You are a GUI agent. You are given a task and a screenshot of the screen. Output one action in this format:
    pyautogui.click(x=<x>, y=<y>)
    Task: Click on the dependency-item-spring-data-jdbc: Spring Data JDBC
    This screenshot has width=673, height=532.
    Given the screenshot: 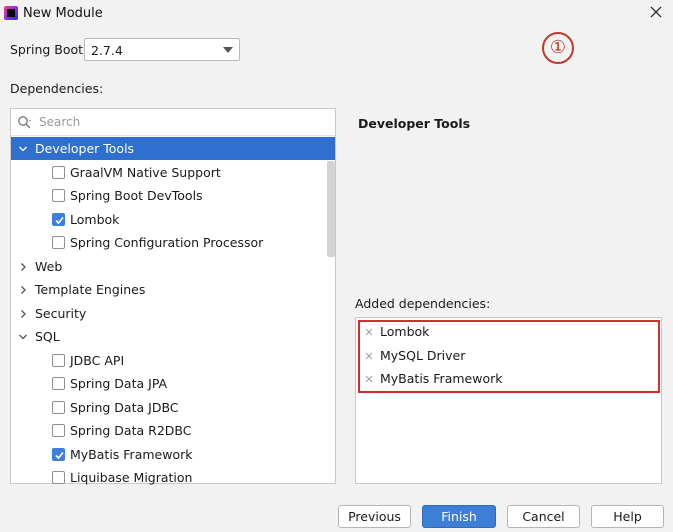 What is the action you would take?
    pyautogui.click(x=173, y=407)
    